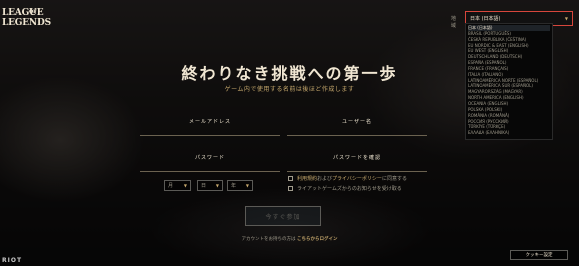  Describe the element at coordinates (485, 19) in the screenshot. I see `language-selected: 日本 (日本語)` at that location.